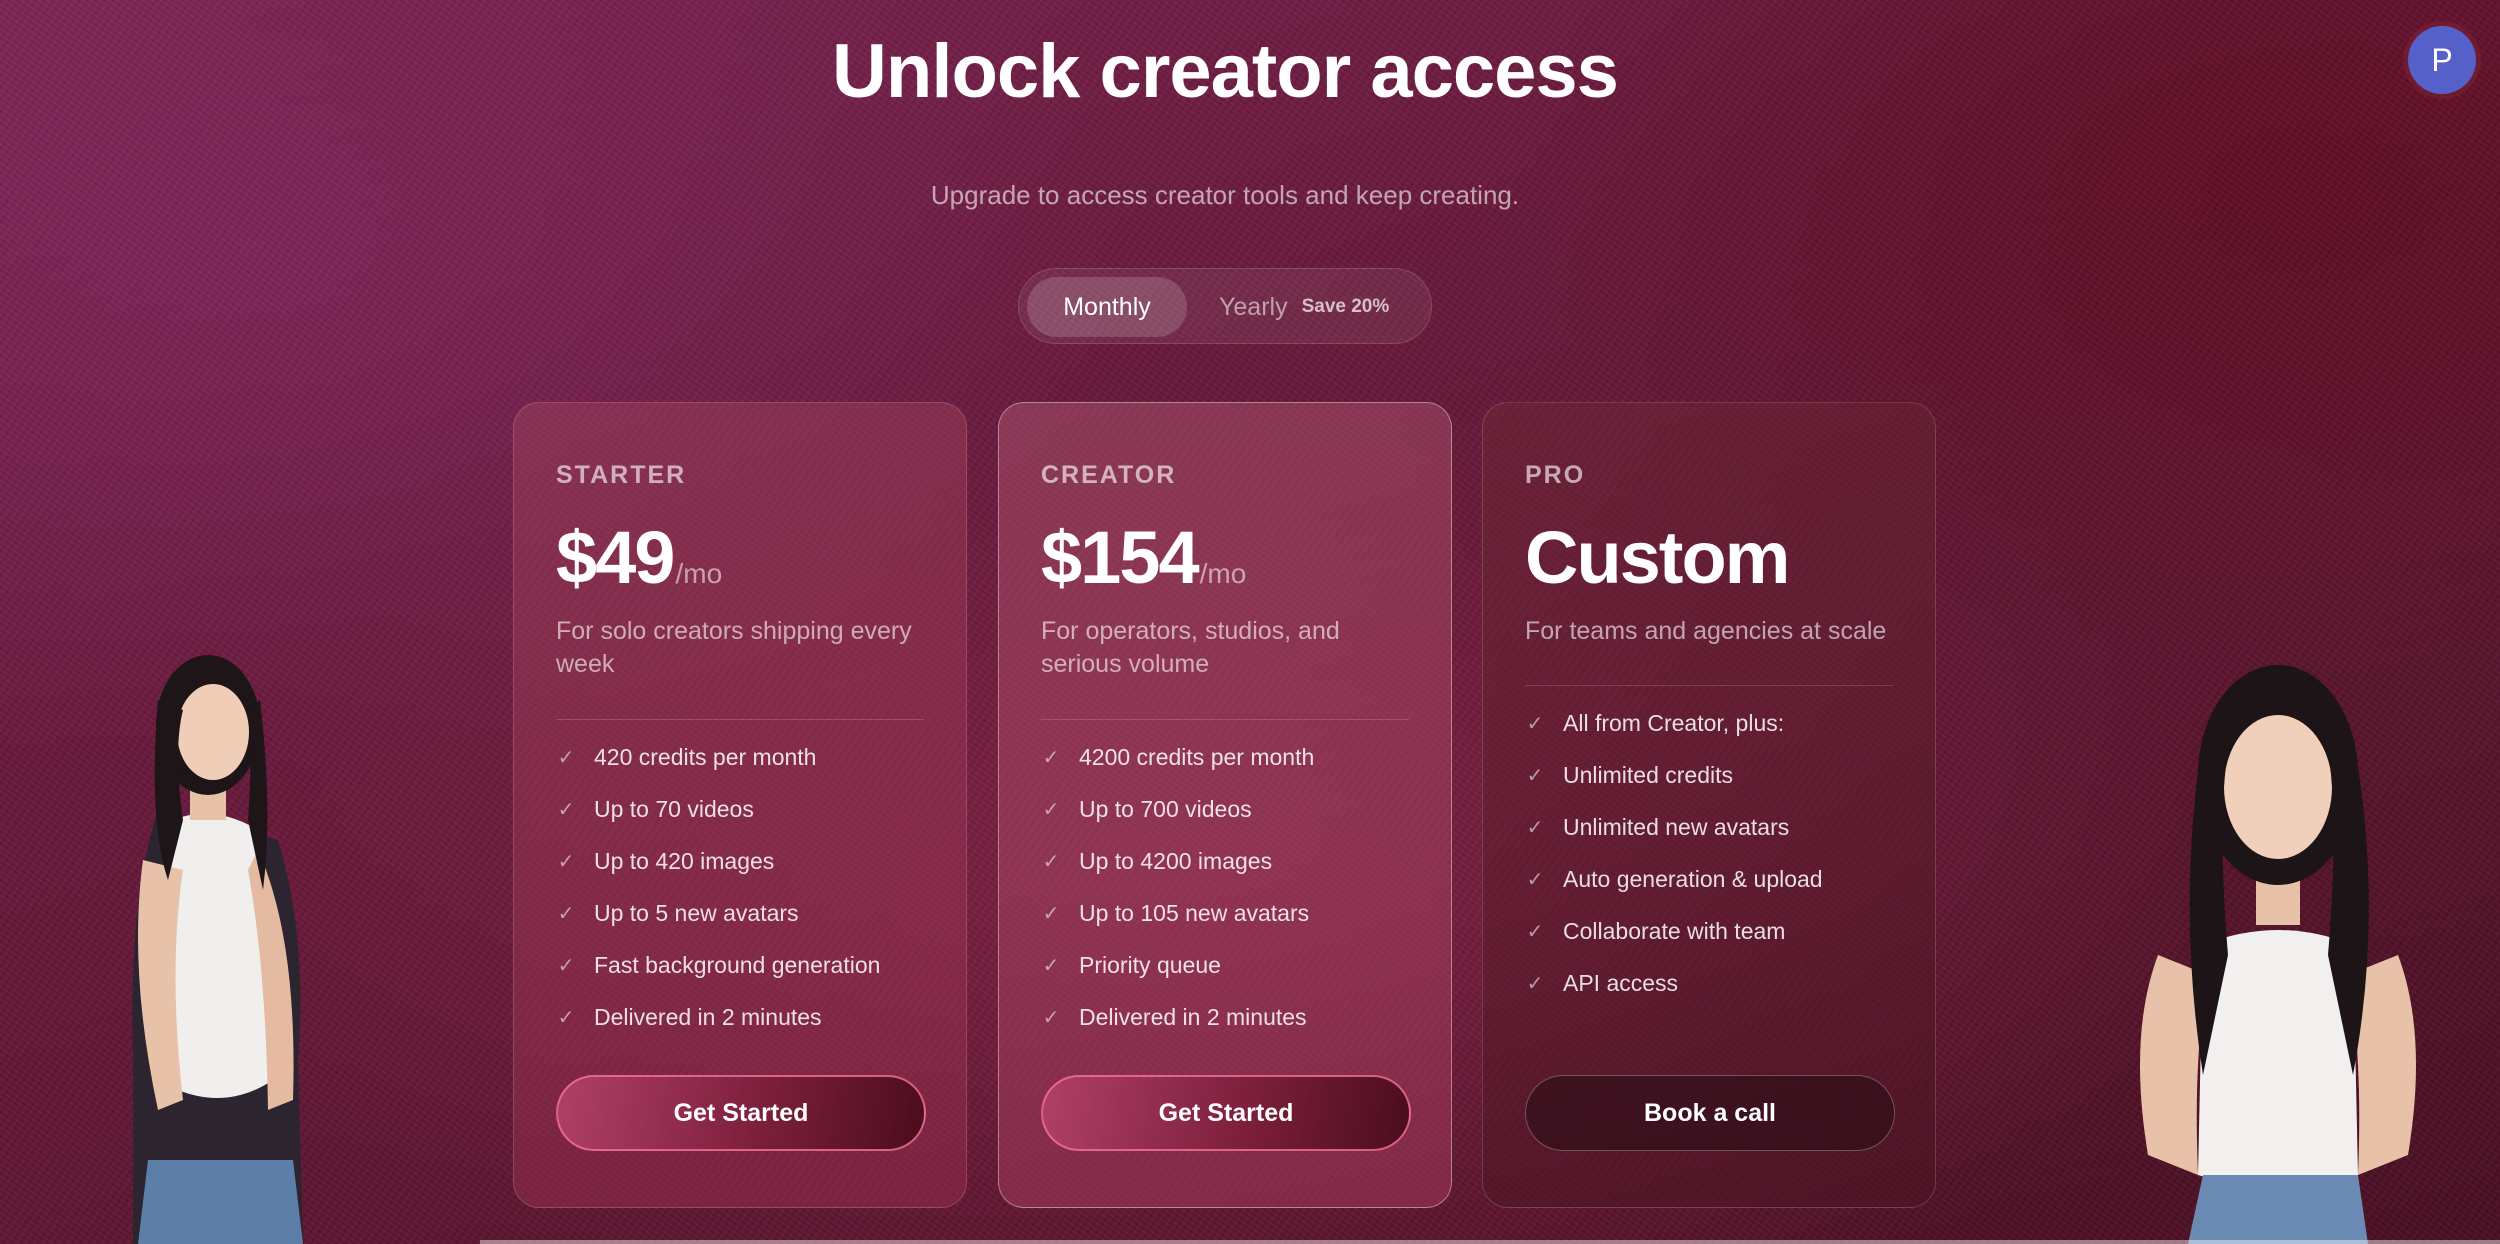 The image size is (2500, 1244). I want to click on feature-text: Priority queue, so click(1150, 964).